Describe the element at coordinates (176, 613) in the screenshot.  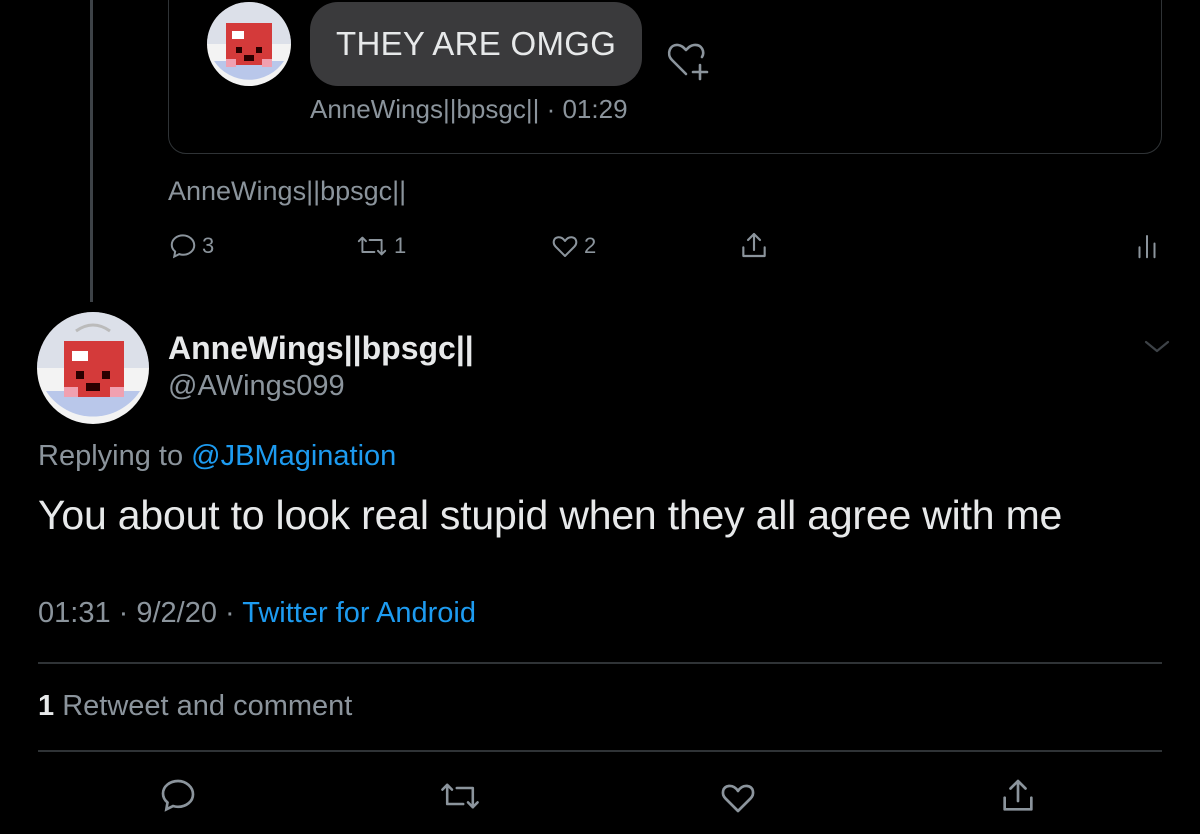
I see `tweet-date: 9/2/20` at that location.